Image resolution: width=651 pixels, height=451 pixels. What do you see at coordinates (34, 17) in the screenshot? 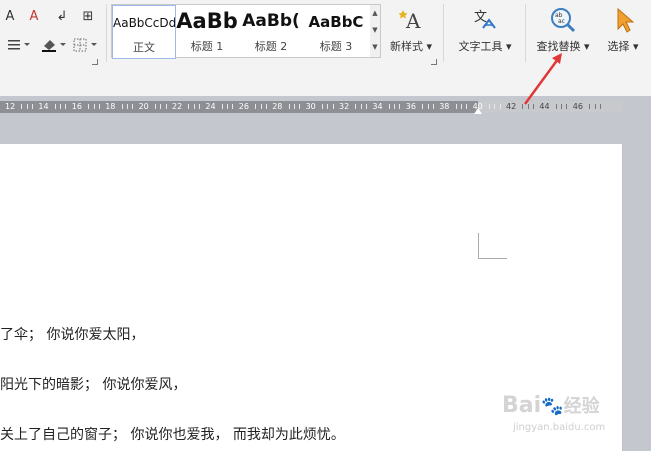
I see `font-size-shrink-button: A` at bounding box center [34, 17].